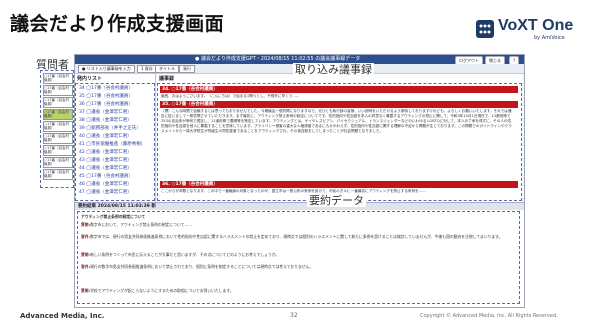  What do you see at coordinates (106, 69) in the screenshot?
I see `import-transcript-button: ● リスト入り議事録を入力` at bounding box center [106, 69].